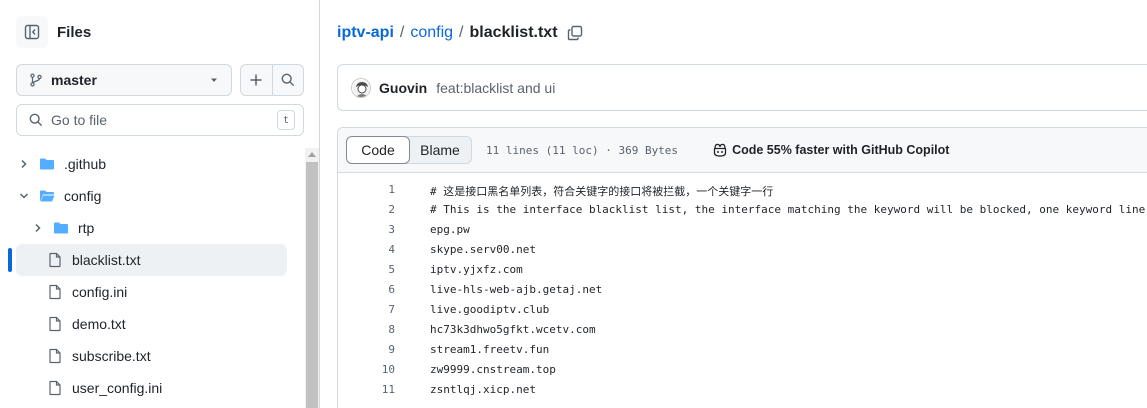 Image resolution: width=1147 pixels, height=408 pixels. I want to click on code-line: 9 stream1.freetv.fun, so click(742, 350).